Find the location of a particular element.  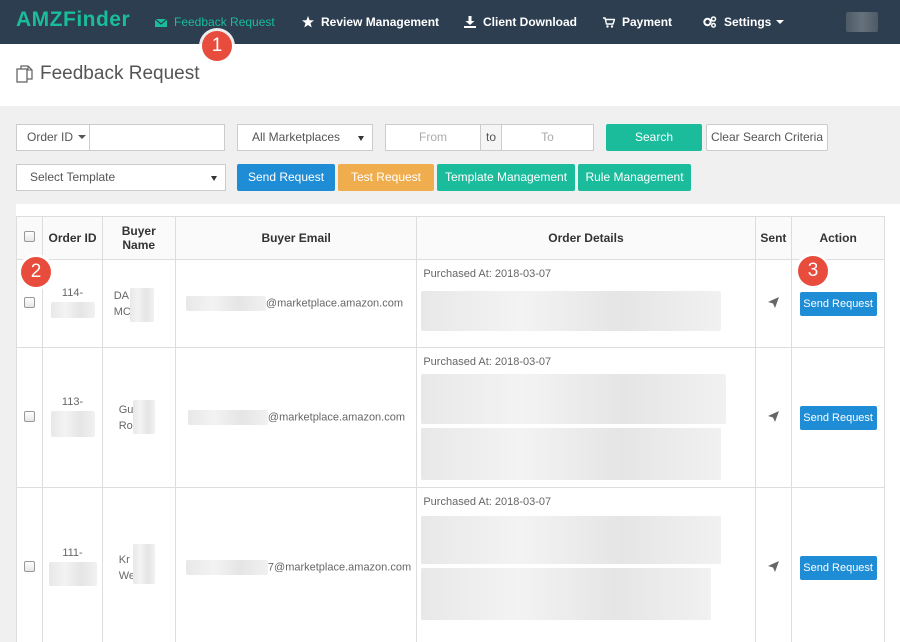

nav-review-management-label: Review Management is located at coordinates (380, 22).